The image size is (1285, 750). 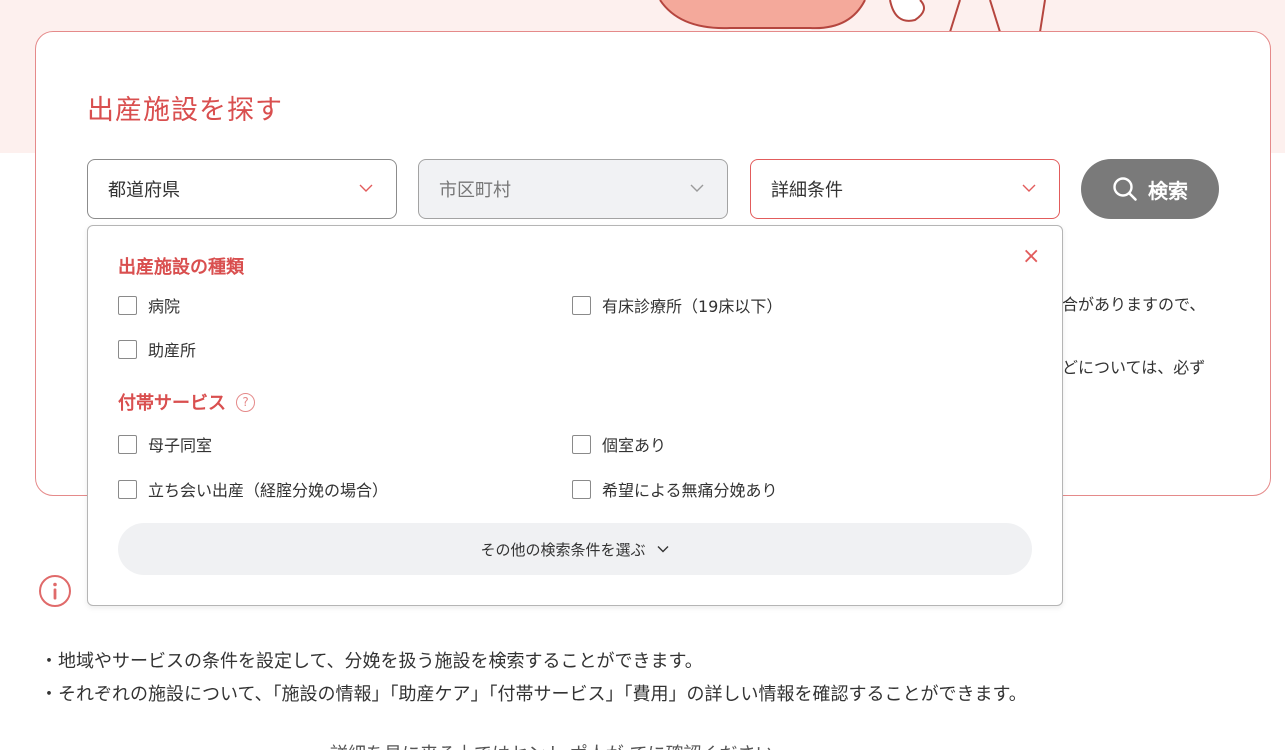 What do you see at coordinates (242, 189) in the screenshot?
I see `prefecture-select: 都道府県` at bounding box center [242, 189].